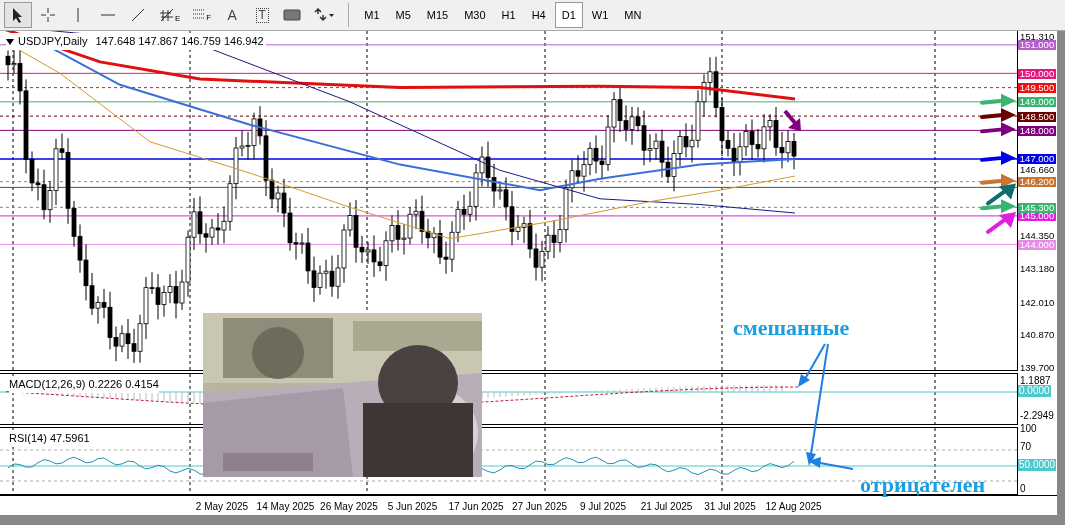 Image resolution: width=1065 pixels, height=525 pixels. Describe the element at coordinates (1037, 88) in the screenshot. I see `price-label: 149.500` at that location.